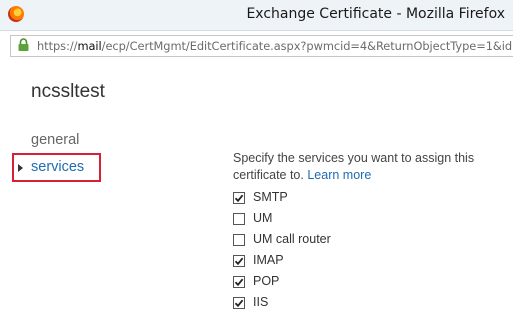 The width and height of the screenshot is (513, 333). Describe the element at coordinates (263, 218) in the screenshot. I see `checkbox-label: UM` at that location.